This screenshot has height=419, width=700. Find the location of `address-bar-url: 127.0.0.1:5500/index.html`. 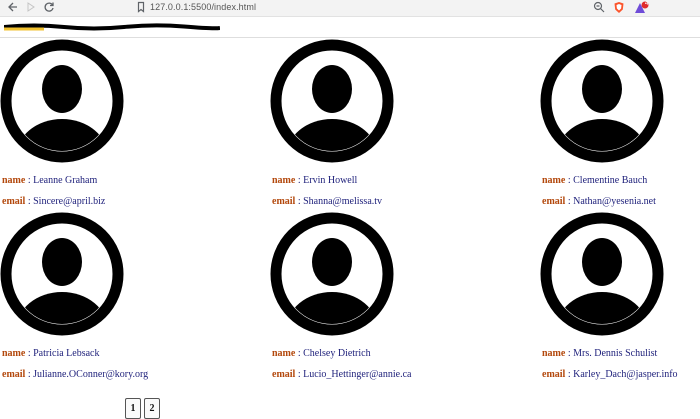

address-bar-url: 127.0.0.1:5500/index.html is located at coordinates (203, 7).